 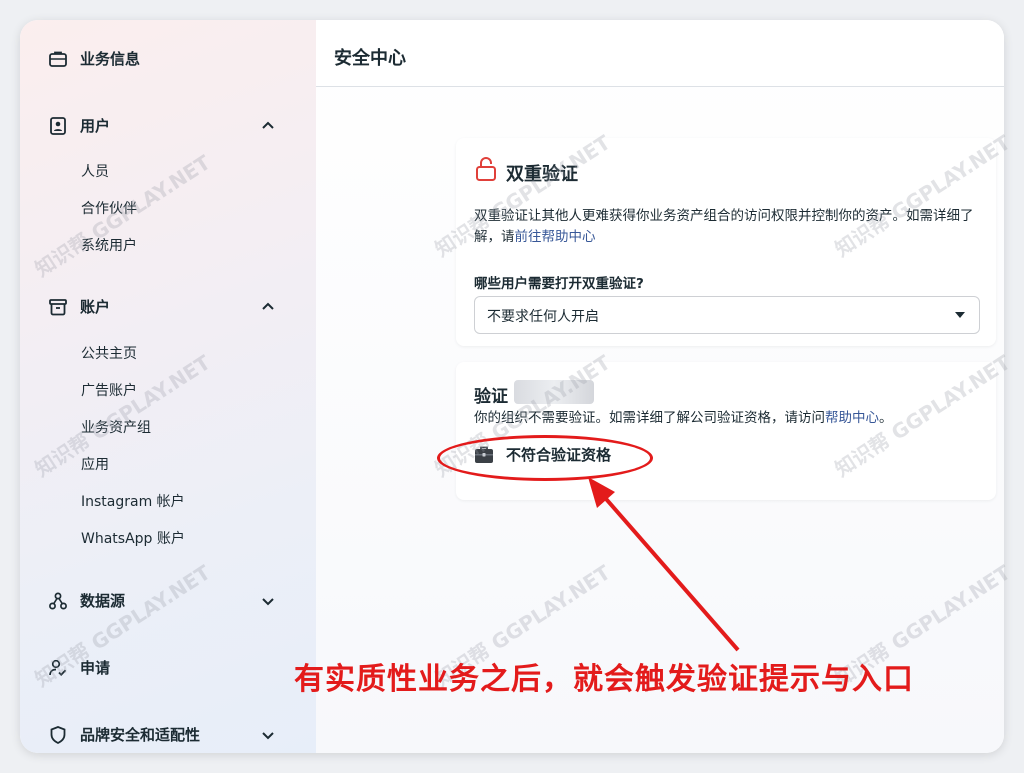 I want to click on two-factor-title: 双重验证, so click(x=542, y=174).